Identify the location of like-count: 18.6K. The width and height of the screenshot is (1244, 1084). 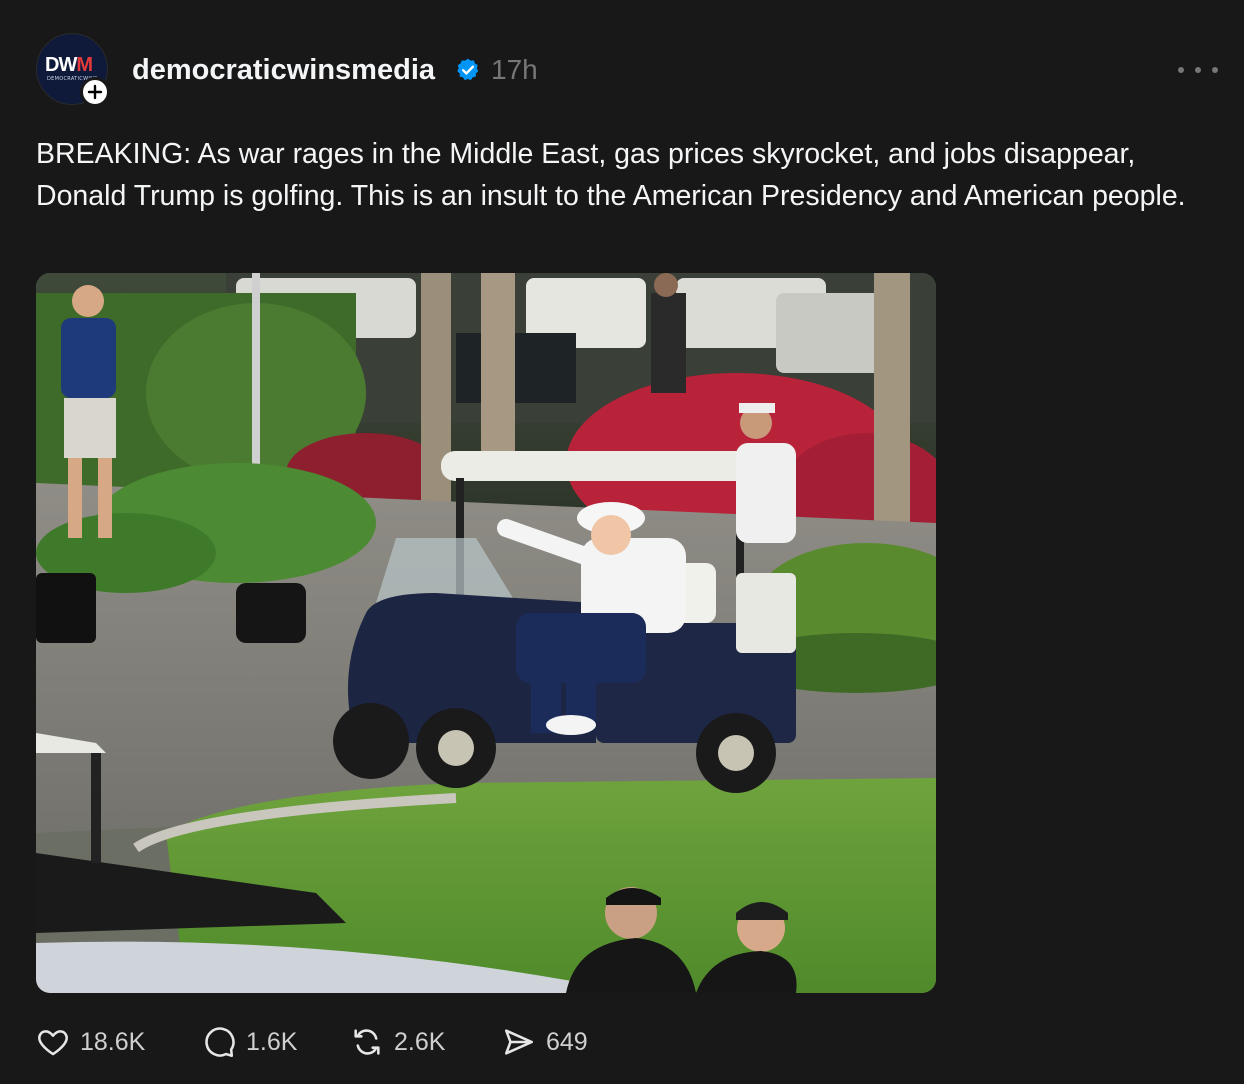
(113, 1041).